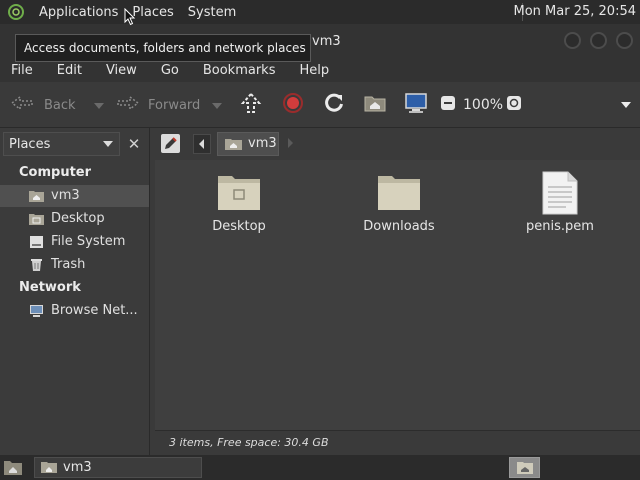 The width and height of the screenshot is (640, 480). Describe the element at coordinates (239, 70) in the screenshot. I see `menu-bookmarks: Bookmarks` at that location.